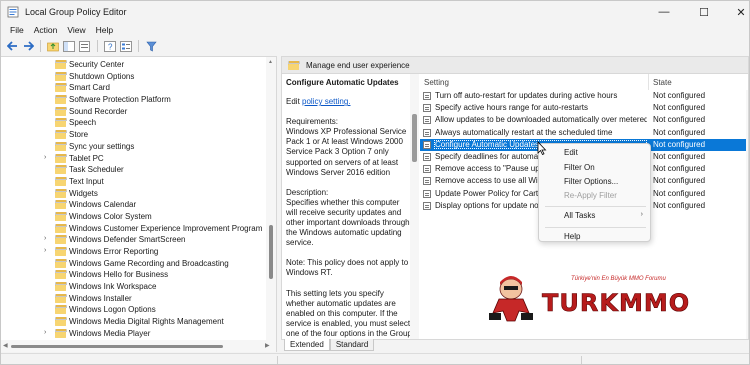  What do you see at coordinates (46, 30) in the screenshot?
I see `menu-action: Action` at bounding box center [46, 30].